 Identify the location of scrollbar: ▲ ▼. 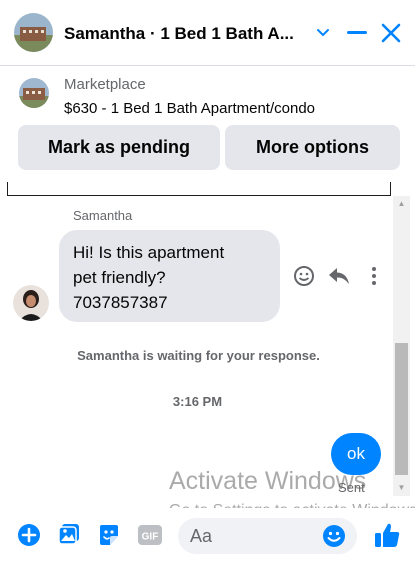
(401, 346).